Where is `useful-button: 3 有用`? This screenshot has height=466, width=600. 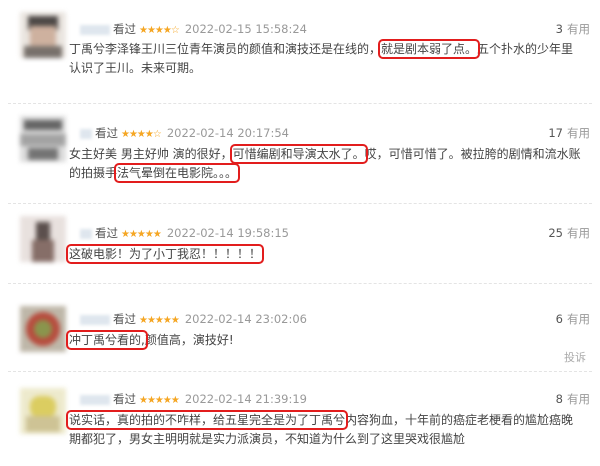 useful-button: 3 有用 is located at coordinates (573, 29).